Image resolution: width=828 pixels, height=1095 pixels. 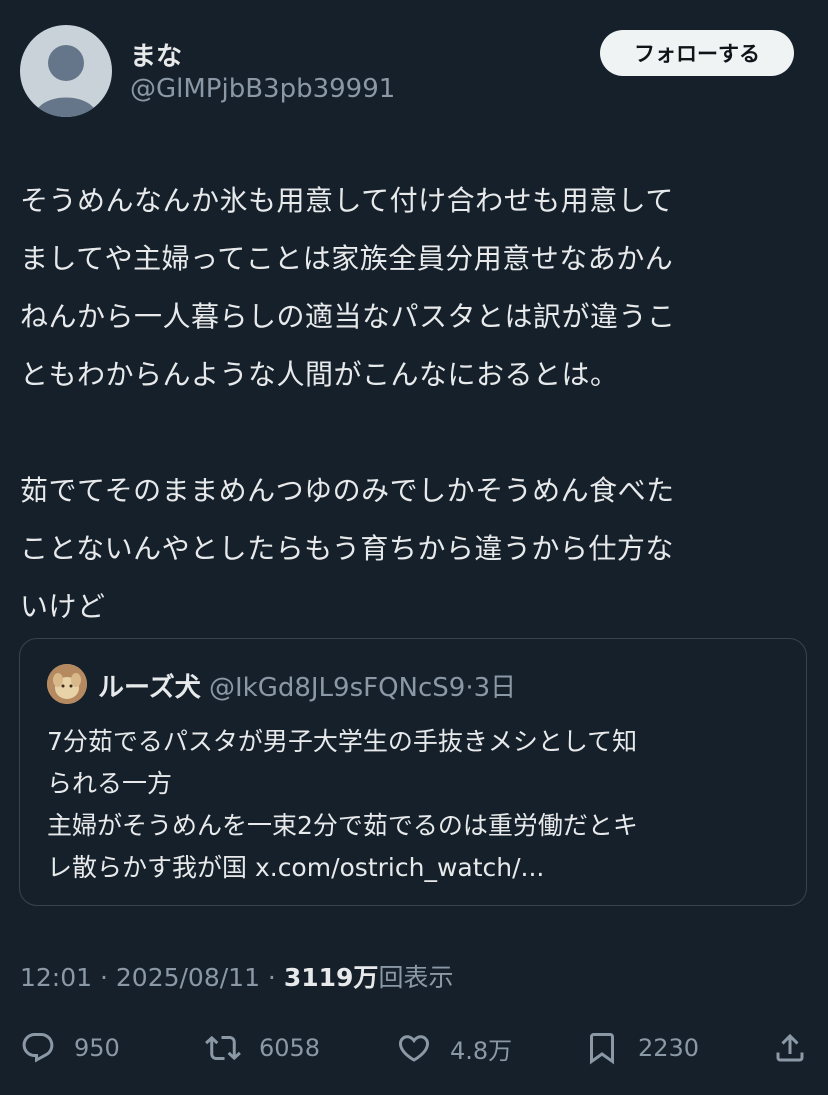 I want to click on reply-icon, so click(x=38, y=1048).